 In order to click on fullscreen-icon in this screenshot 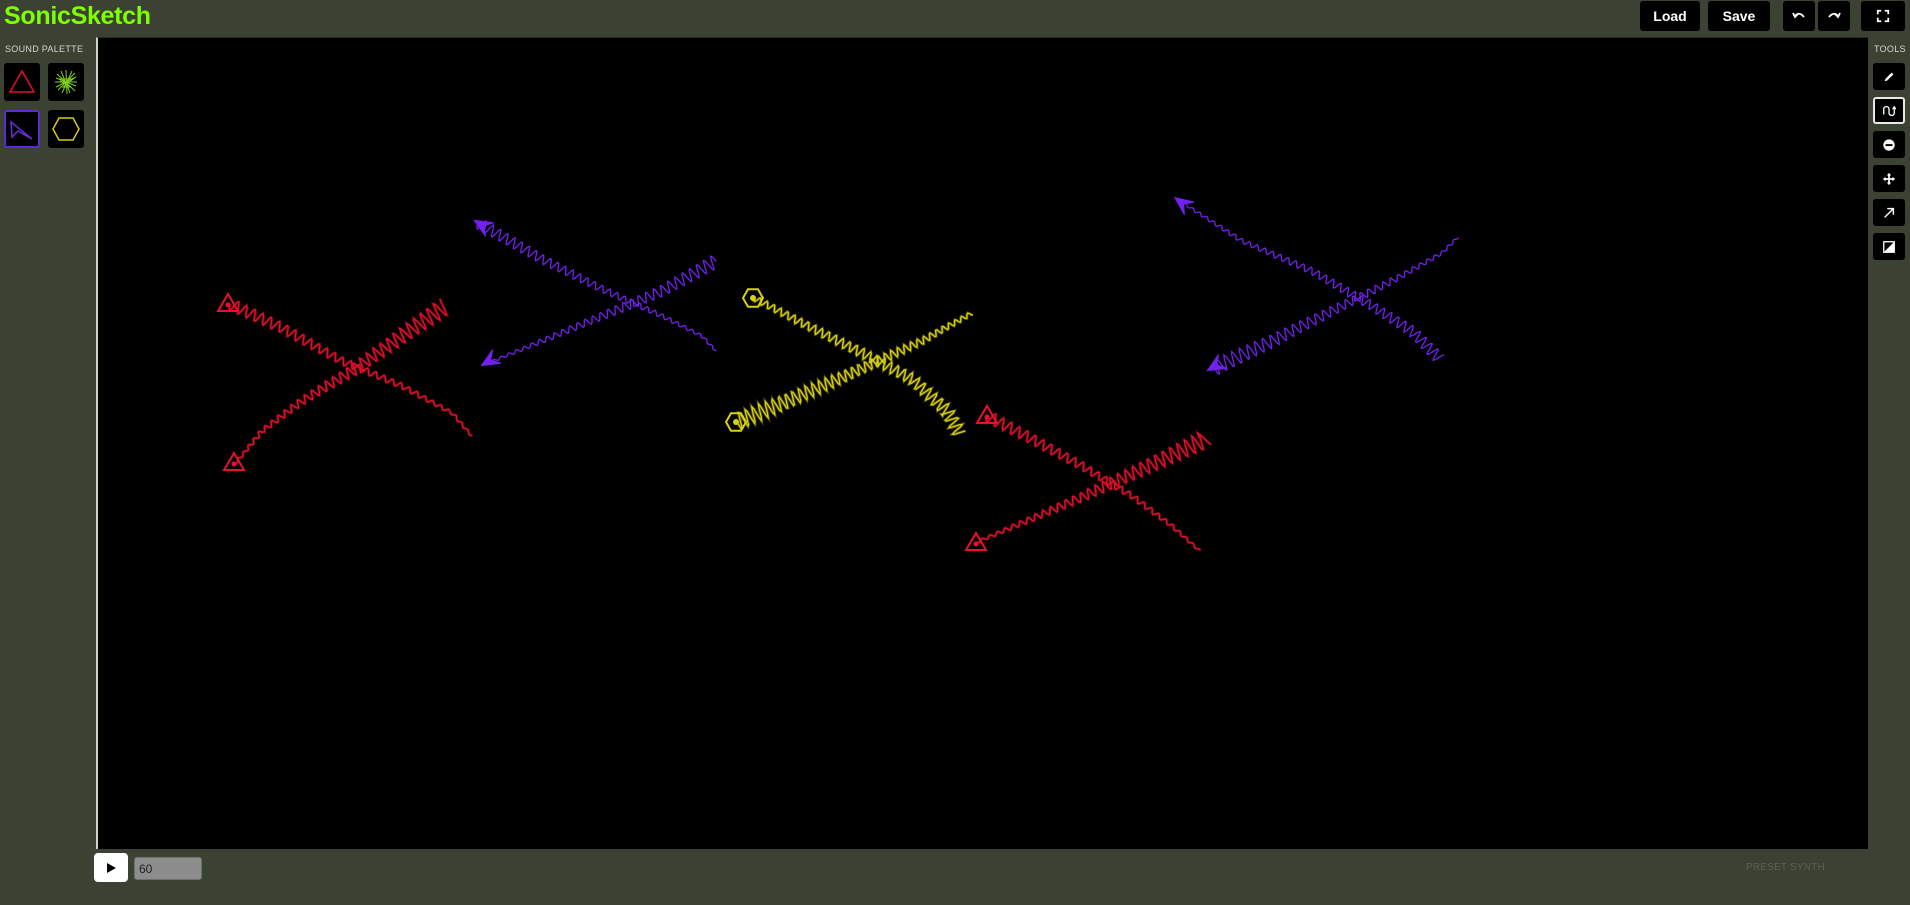, I will do `click(1883, 16)`.